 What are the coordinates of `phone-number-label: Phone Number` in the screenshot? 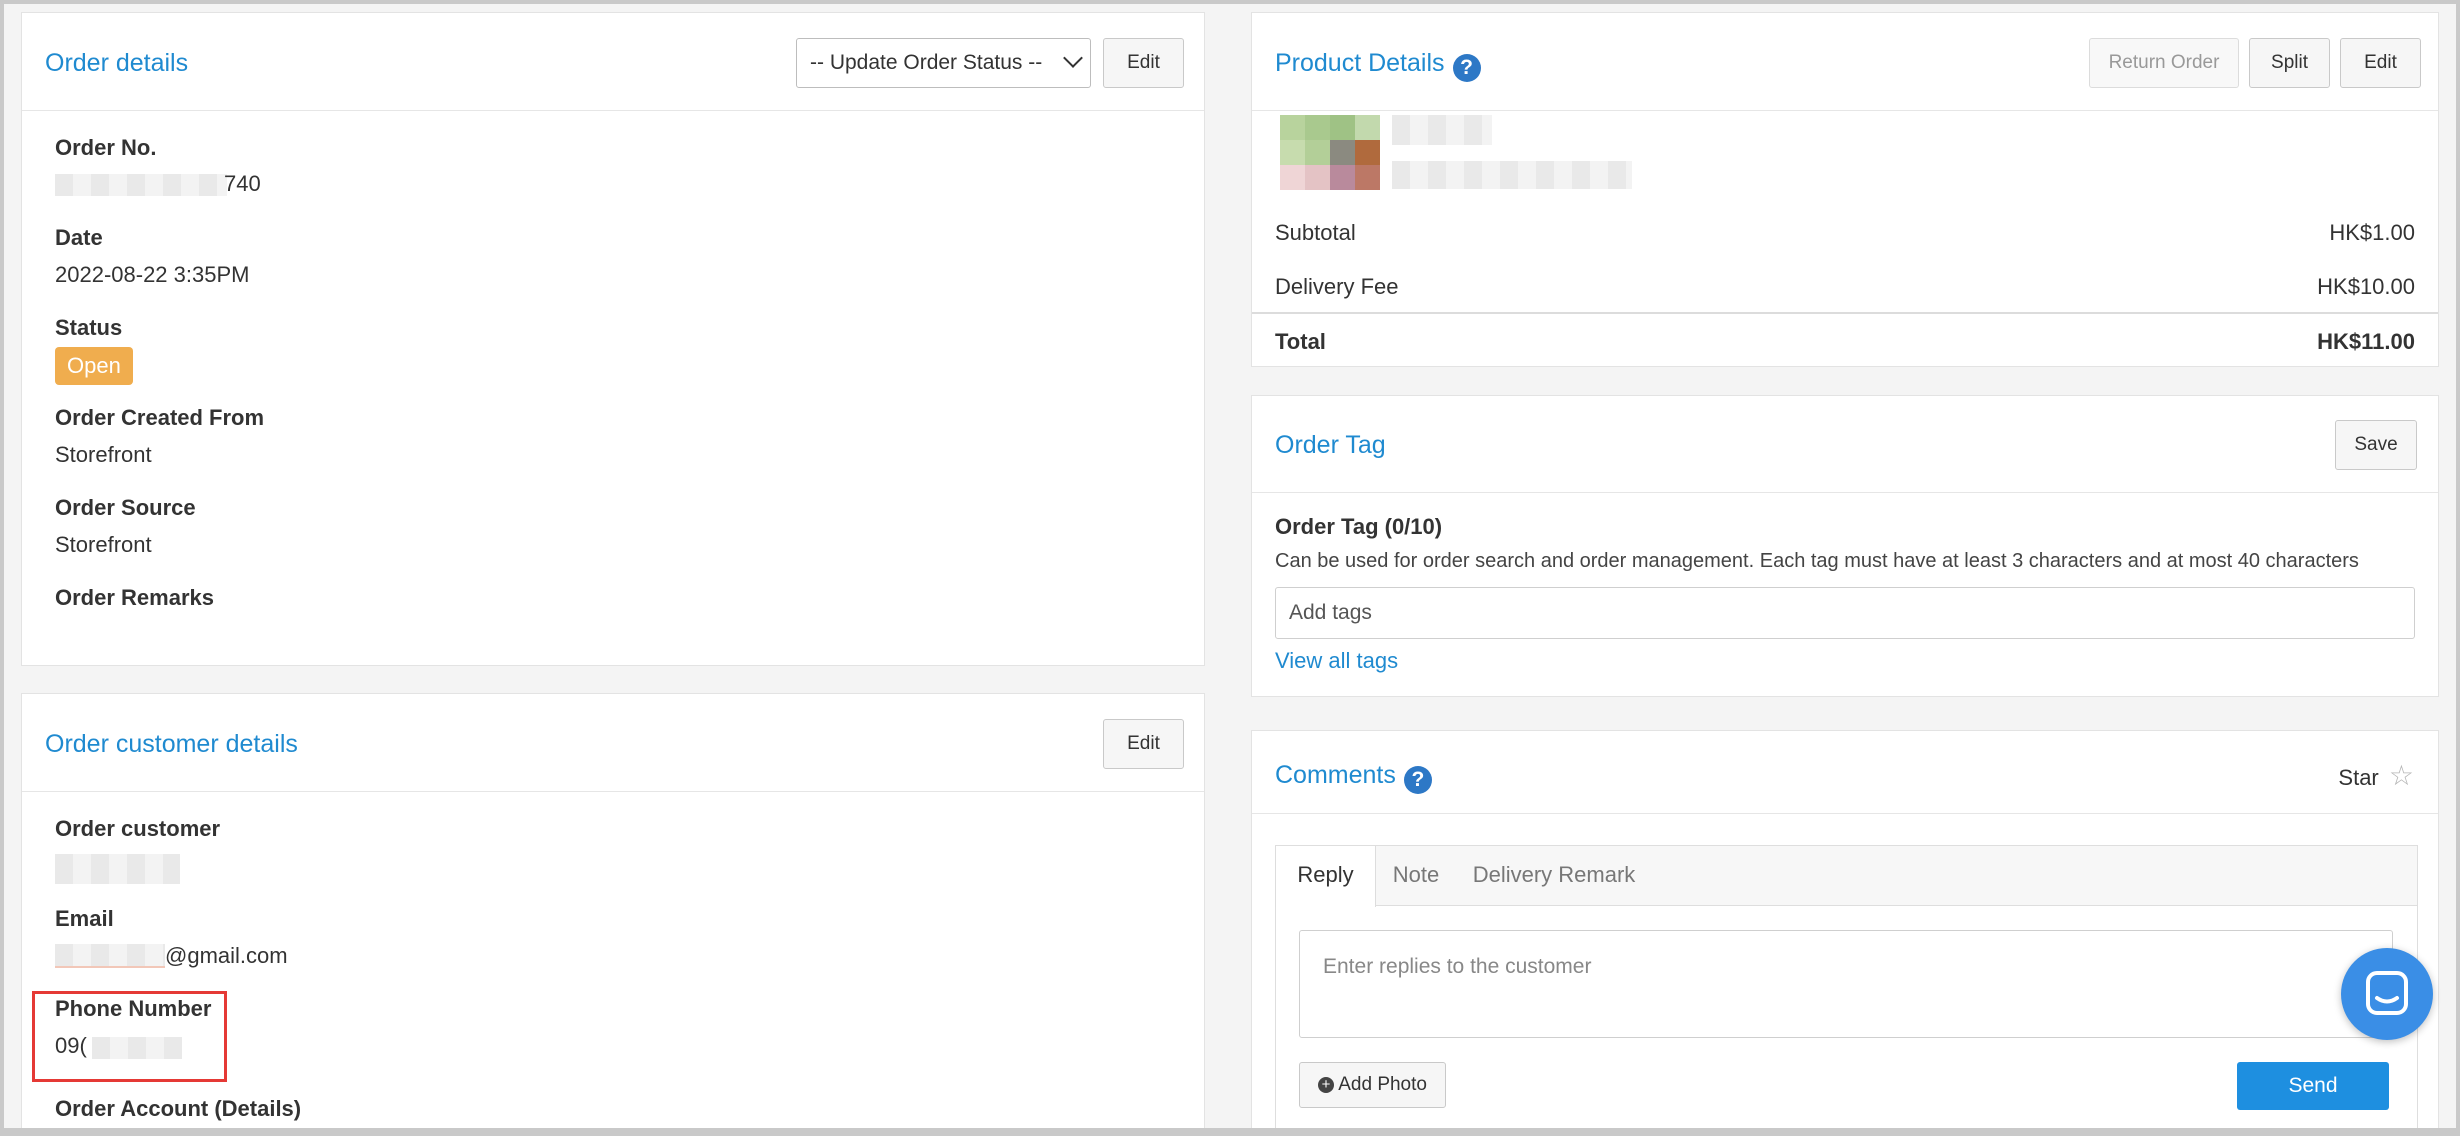 It's located at (133, 1008).